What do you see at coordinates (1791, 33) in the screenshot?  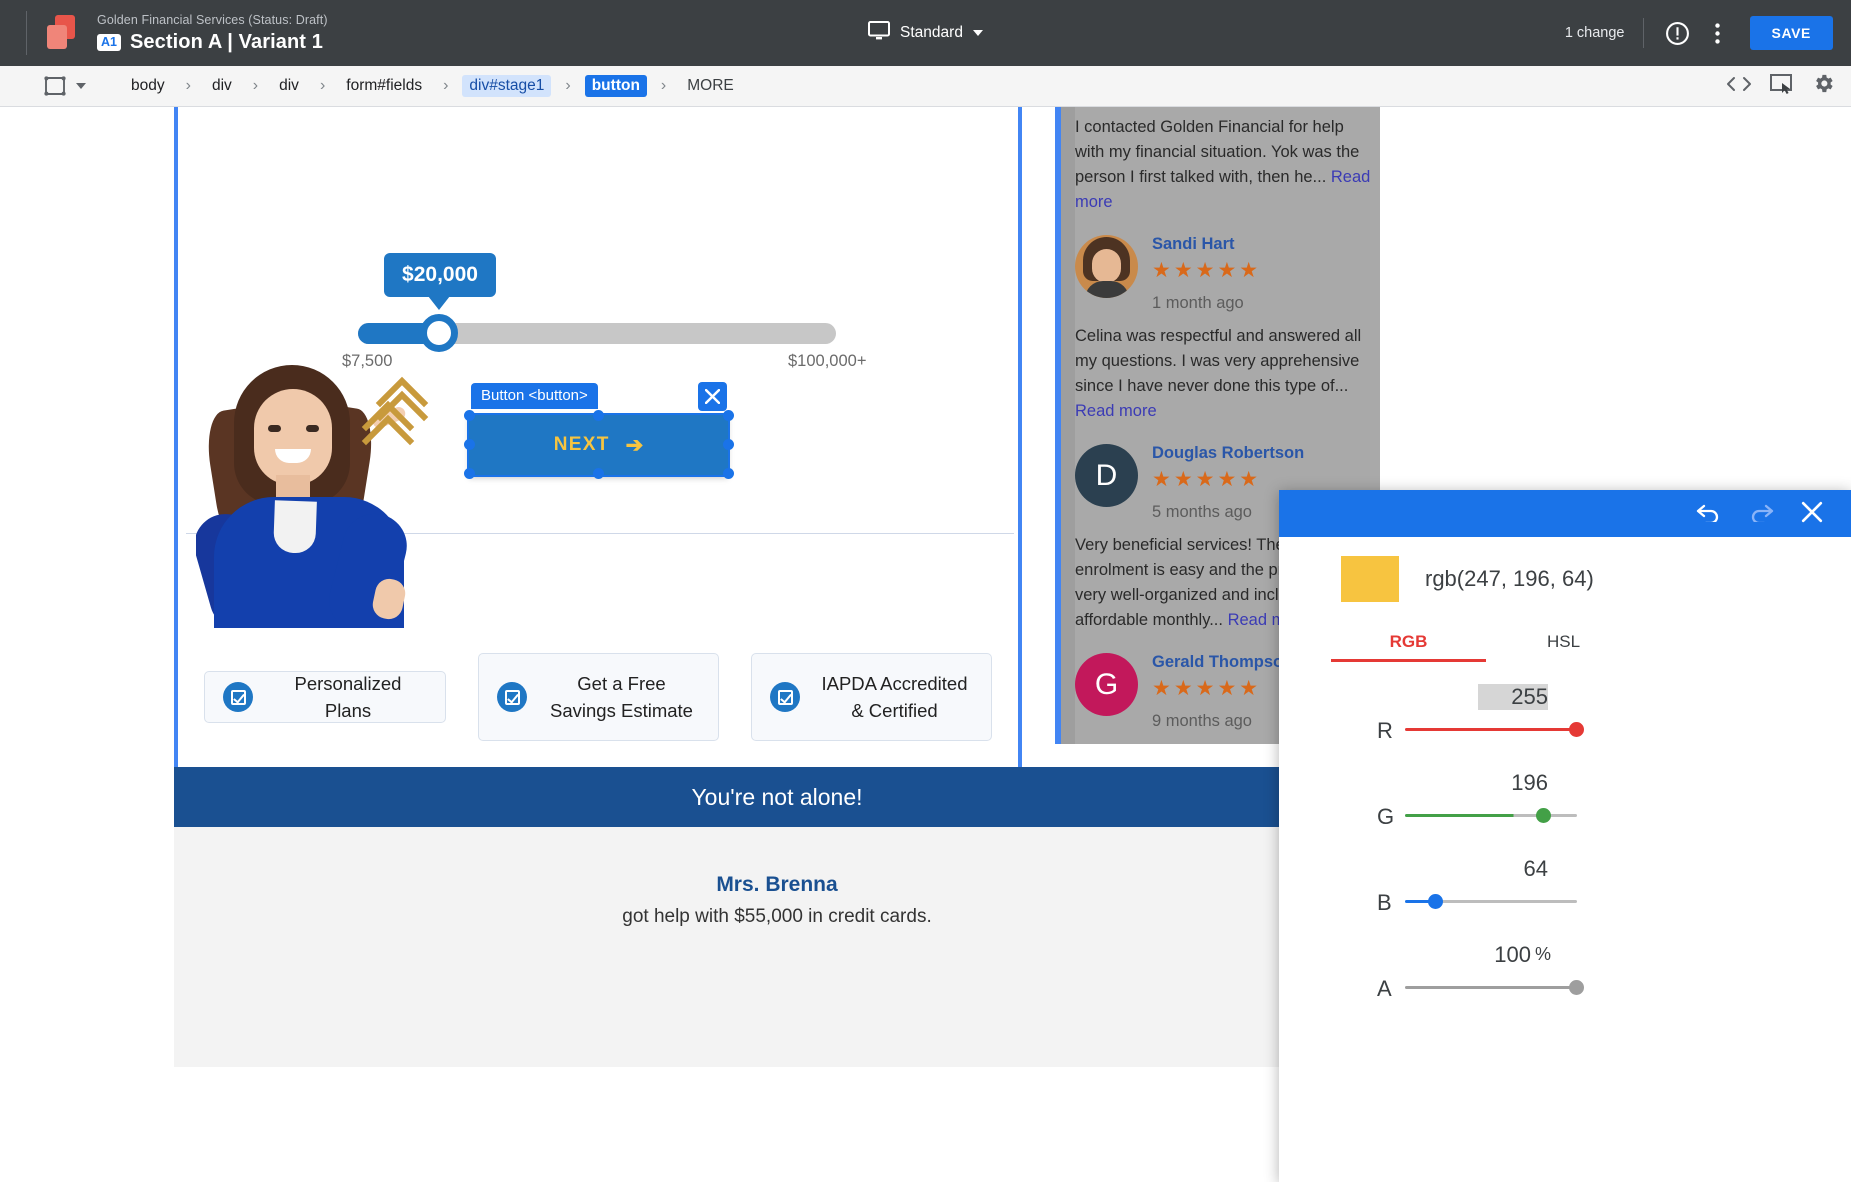 I see `save-button: SAVE` at bounding box center [1791, 33].